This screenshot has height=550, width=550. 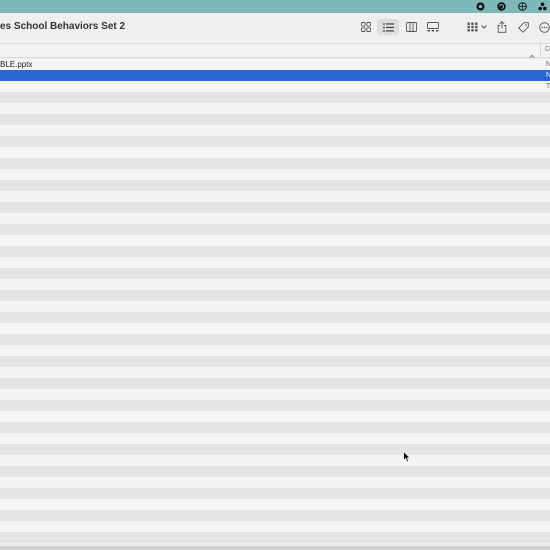 What do you see at coordinates (407, 459) in the screenshot?
I see `mouse-pointer-icon` at bounding box center [407, 459].